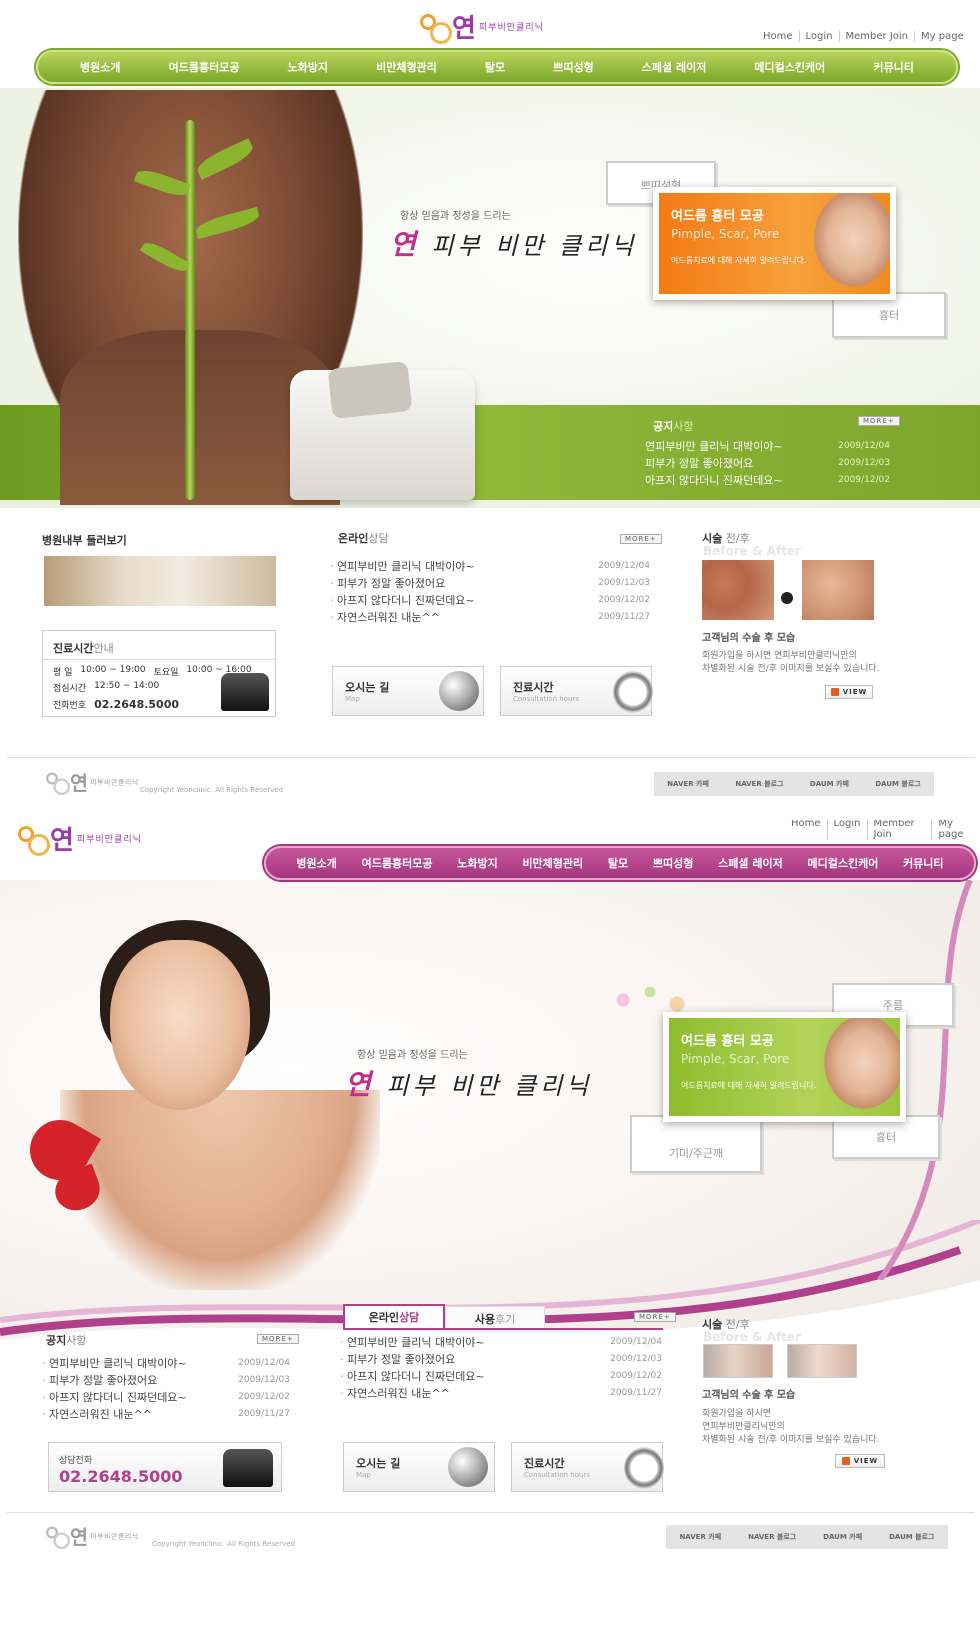 This screenshot has height=1642, width=980. What do you see at coordinates (97, 1414) in the screenshot?
I see `notice-item-title: 자연스러워진 내눈^^` at bounding box center [97, 1414].